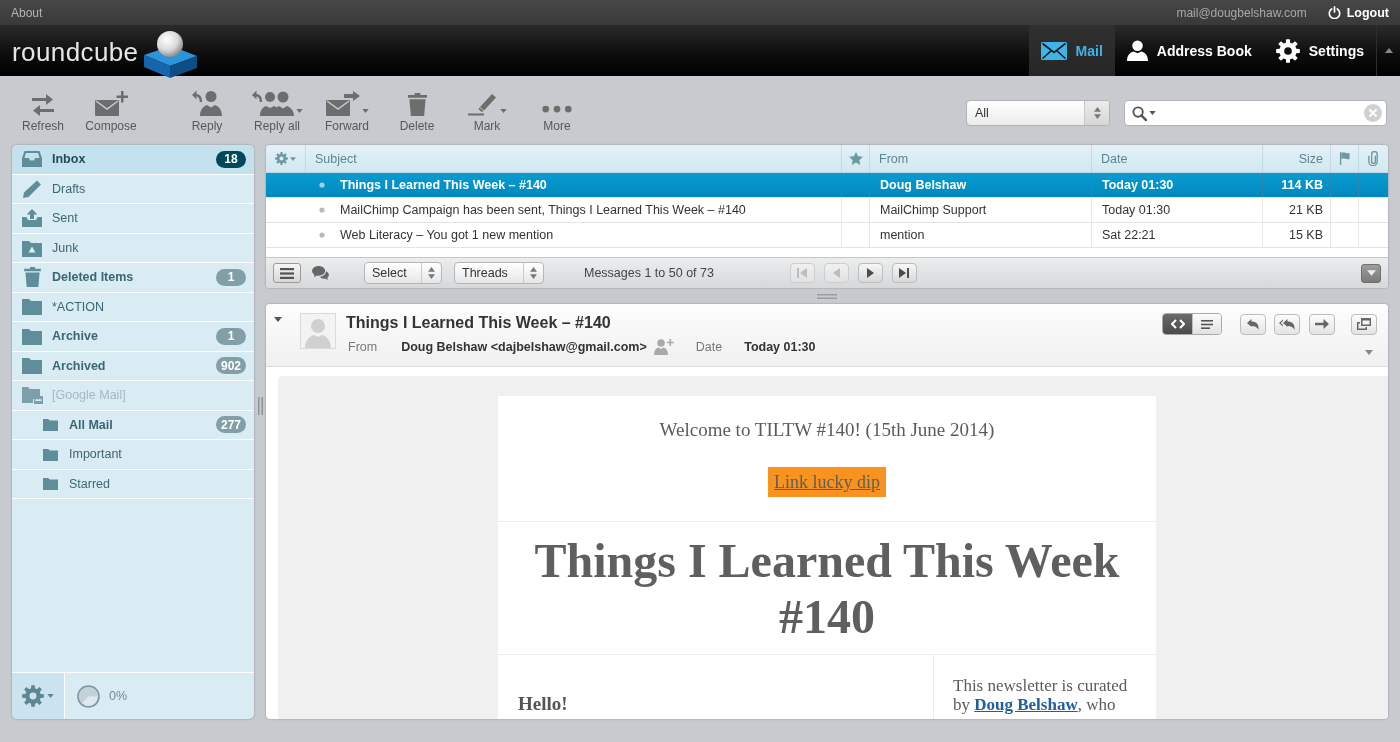  What do you see at coordinates (403, 273) in the screenshot?
I see `select-dropdown: Select` at bounding box center [403, 273].